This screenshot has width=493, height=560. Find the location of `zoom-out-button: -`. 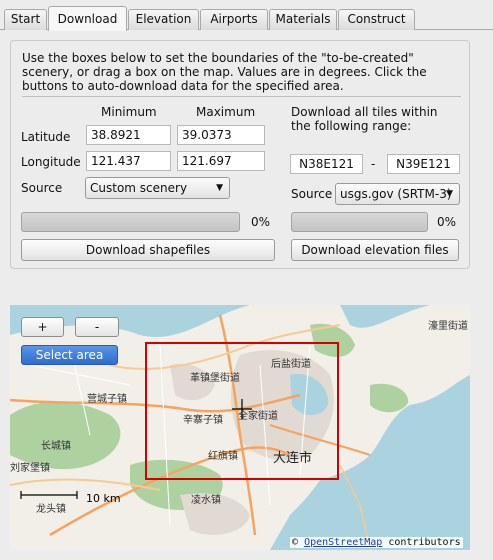

zoom-out-button: - is located at coordinates (97, 327).